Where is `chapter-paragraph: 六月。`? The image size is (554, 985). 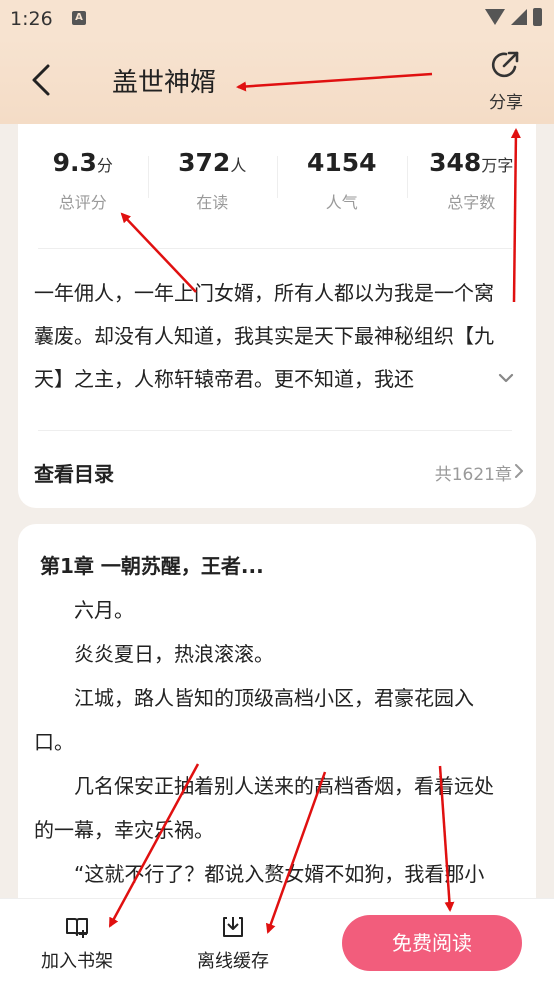
chapter-paragraph: 六月。 is located at coordinates (104, 610).